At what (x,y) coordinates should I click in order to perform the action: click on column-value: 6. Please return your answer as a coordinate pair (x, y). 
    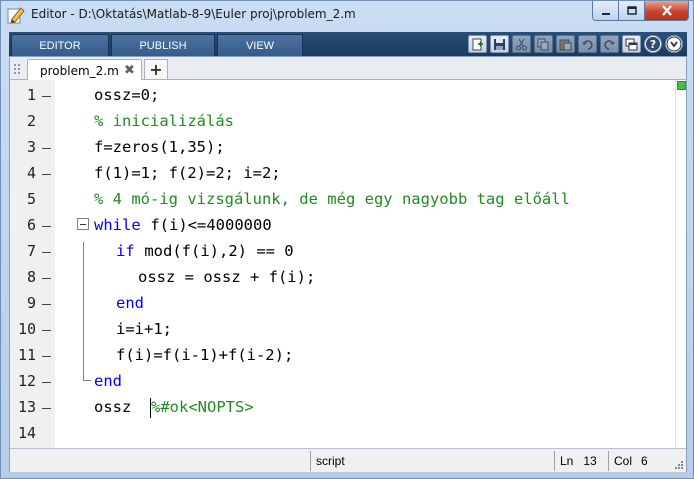
    Looking at the image, I should click on (644, 461).